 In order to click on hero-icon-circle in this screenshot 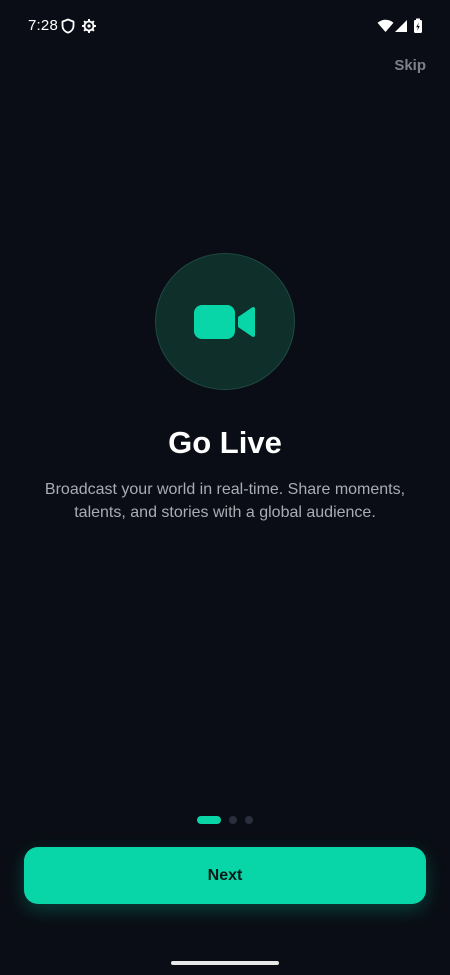, I will do `click(225, 321)`.